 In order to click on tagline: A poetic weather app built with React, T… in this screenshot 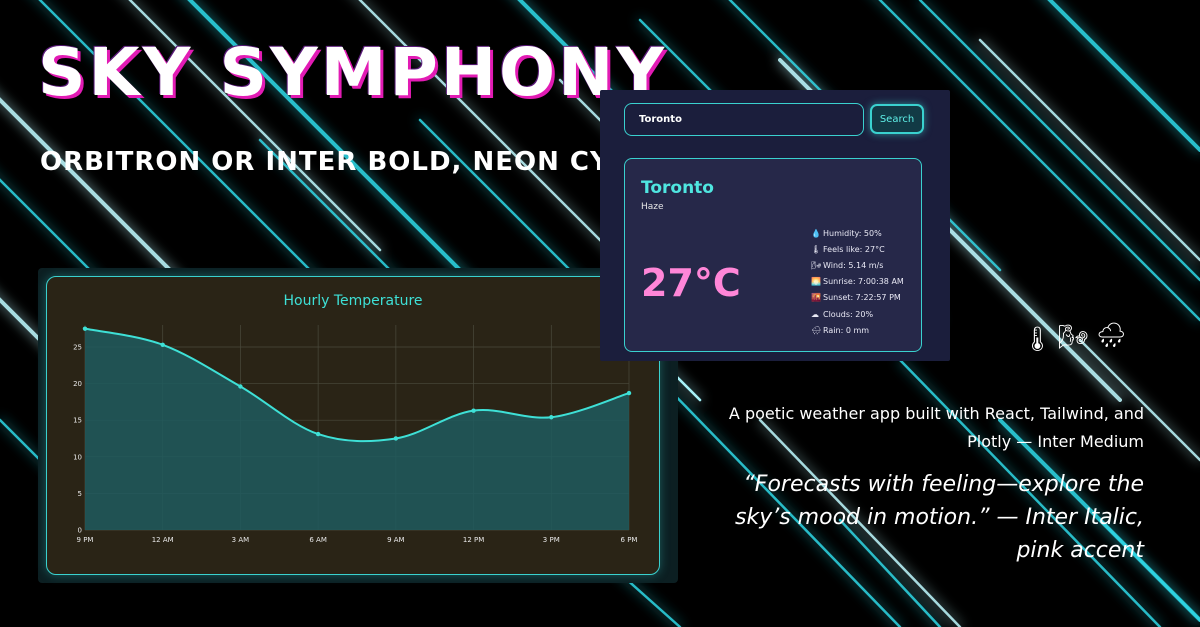, I will do `click(936, 427)`.